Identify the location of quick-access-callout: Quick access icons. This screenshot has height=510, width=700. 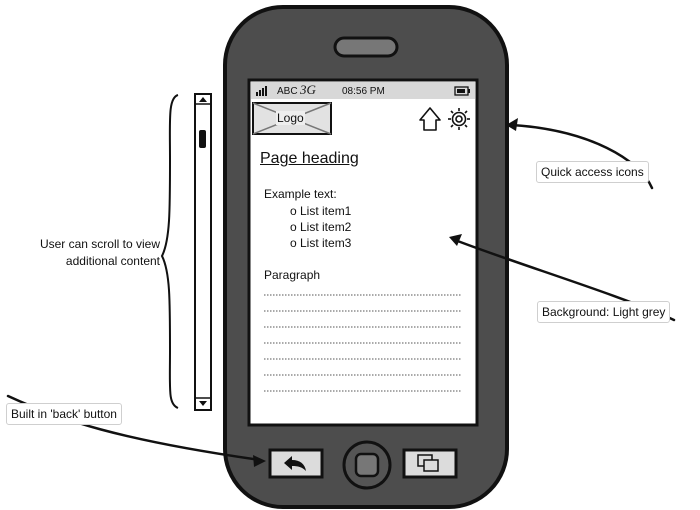
(592, 172).